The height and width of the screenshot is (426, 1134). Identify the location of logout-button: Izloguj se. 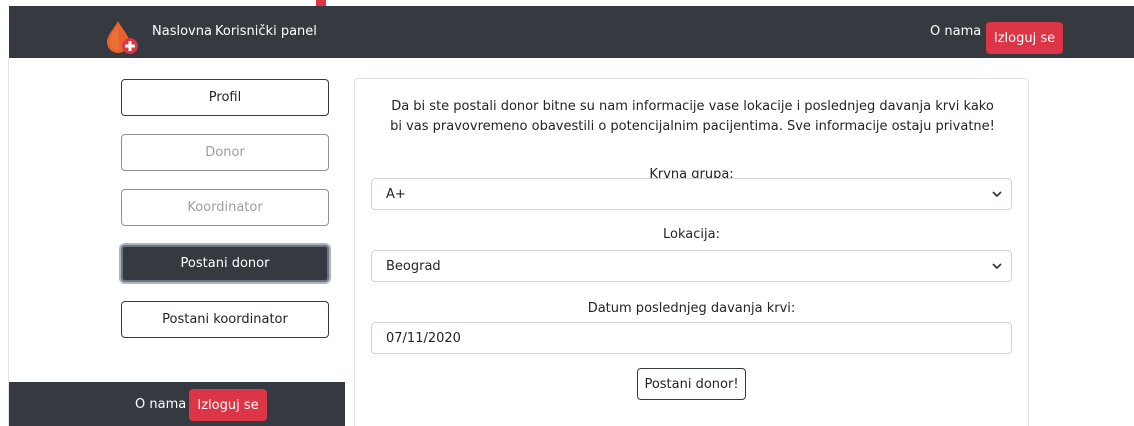
(1024, 38).